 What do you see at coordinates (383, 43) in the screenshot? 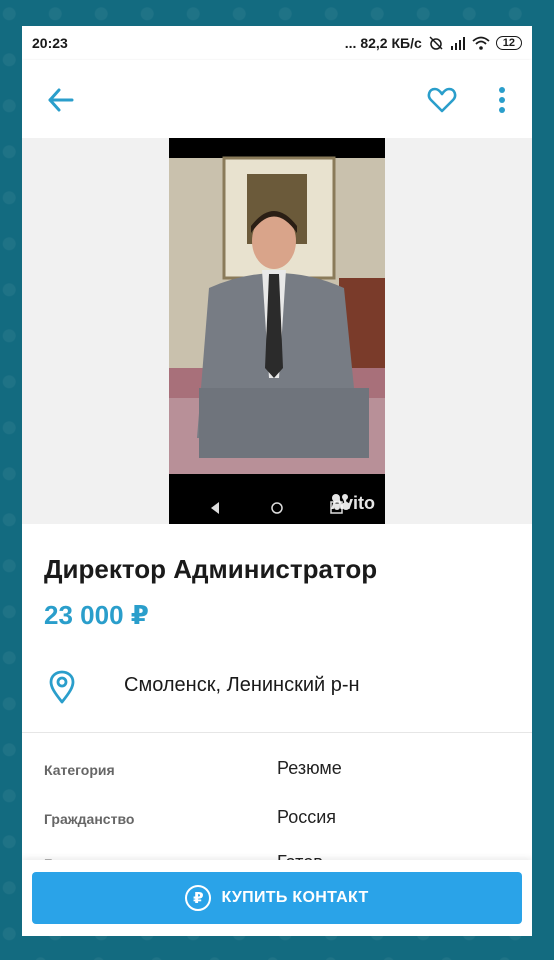
I see `network-speed: ... 82,2 КБ/с` at bounding box center [383, 43].